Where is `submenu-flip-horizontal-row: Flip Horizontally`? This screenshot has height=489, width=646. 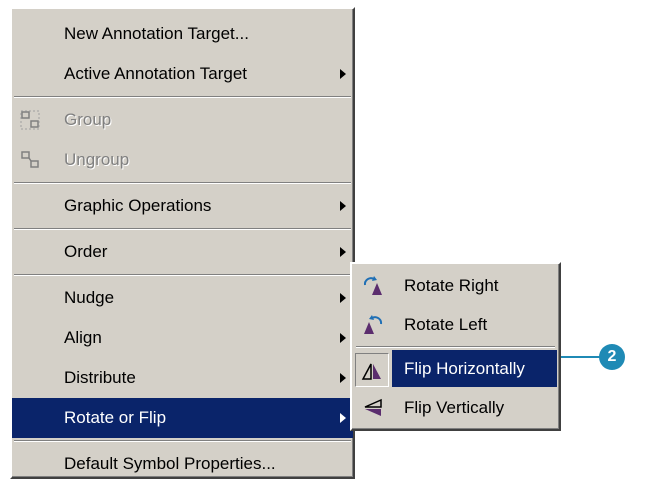
submenu-flip-horizontal-row: Flip Horizontally is located at coordinates (455, 368).